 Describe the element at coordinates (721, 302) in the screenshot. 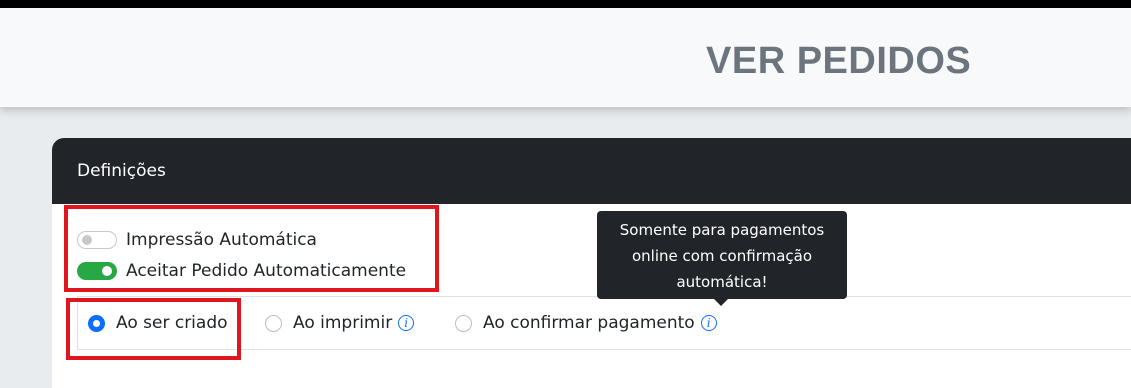

I see `tooltip-arrow` at that location.